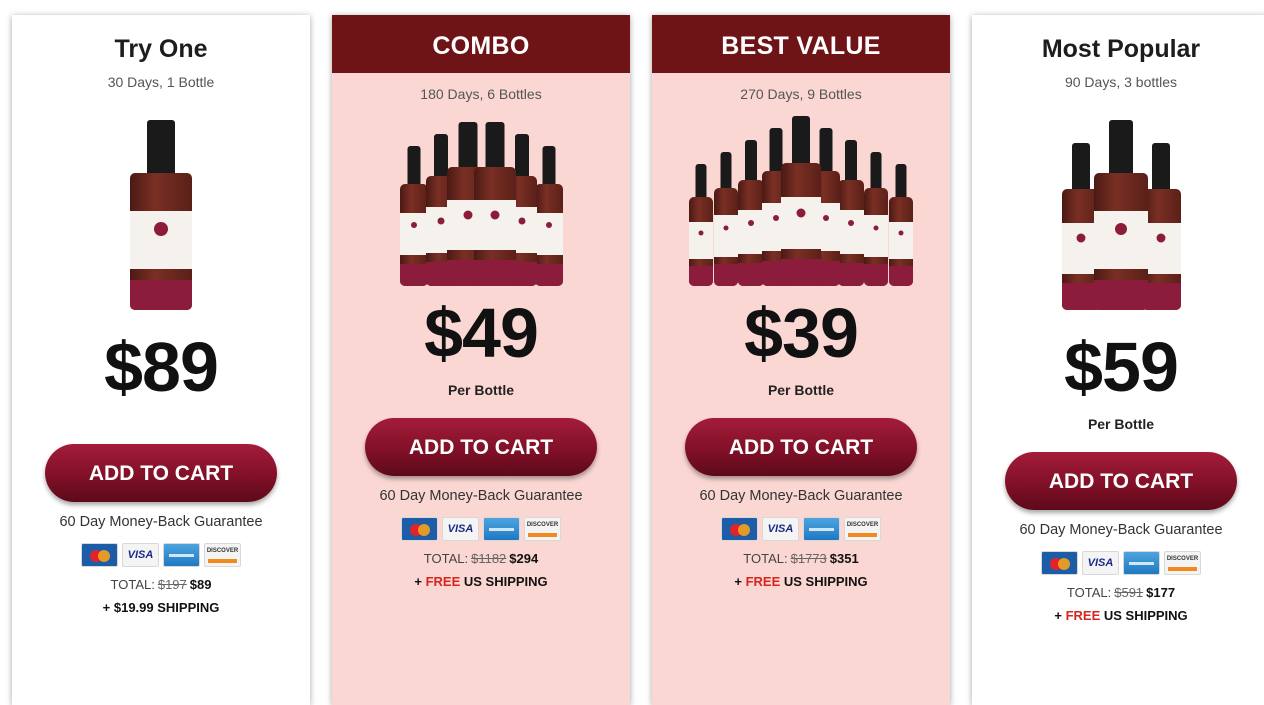  Describe the element at coordinates (1121, 367) in the screenshot. I see `offer-price: $59` at that location.